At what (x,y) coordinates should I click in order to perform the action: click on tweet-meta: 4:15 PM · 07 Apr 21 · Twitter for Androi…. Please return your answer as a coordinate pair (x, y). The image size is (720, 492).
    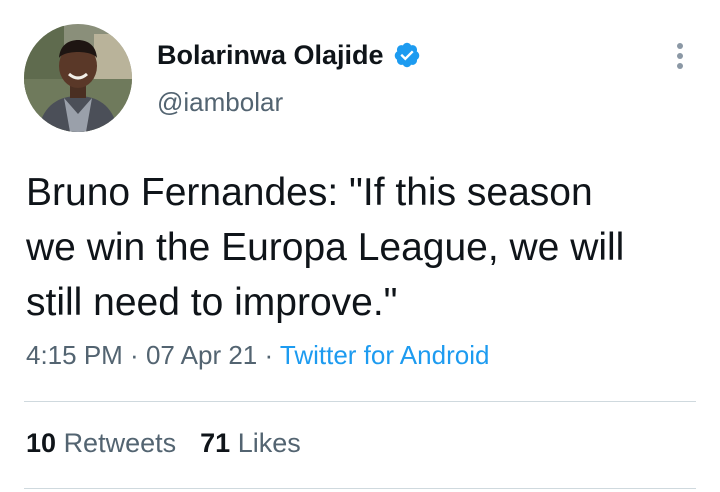
    Looking at the image, I should click on (257, 355).